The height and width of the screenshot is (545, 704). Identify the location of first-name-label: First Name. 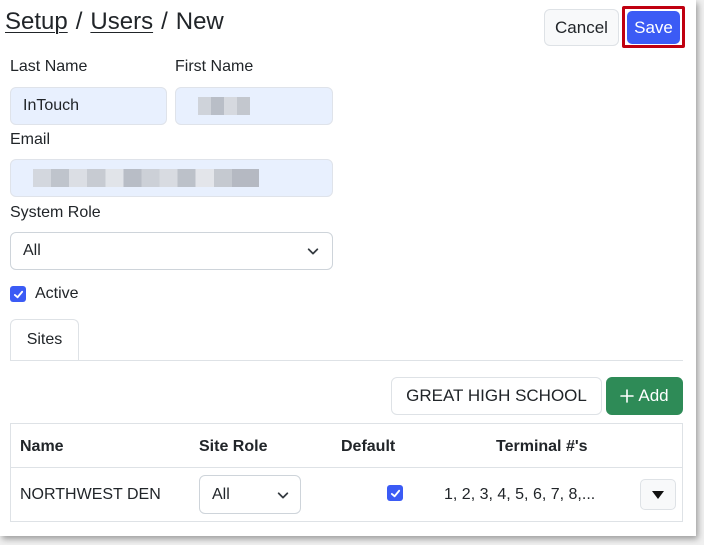
(214, 66).